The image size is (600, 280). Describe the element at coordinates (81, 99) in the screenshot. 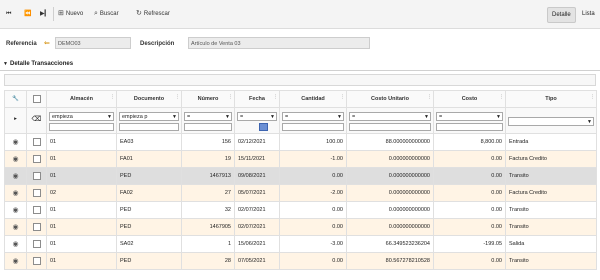

I see `col-almacen: Almacén ⋮` at that location.